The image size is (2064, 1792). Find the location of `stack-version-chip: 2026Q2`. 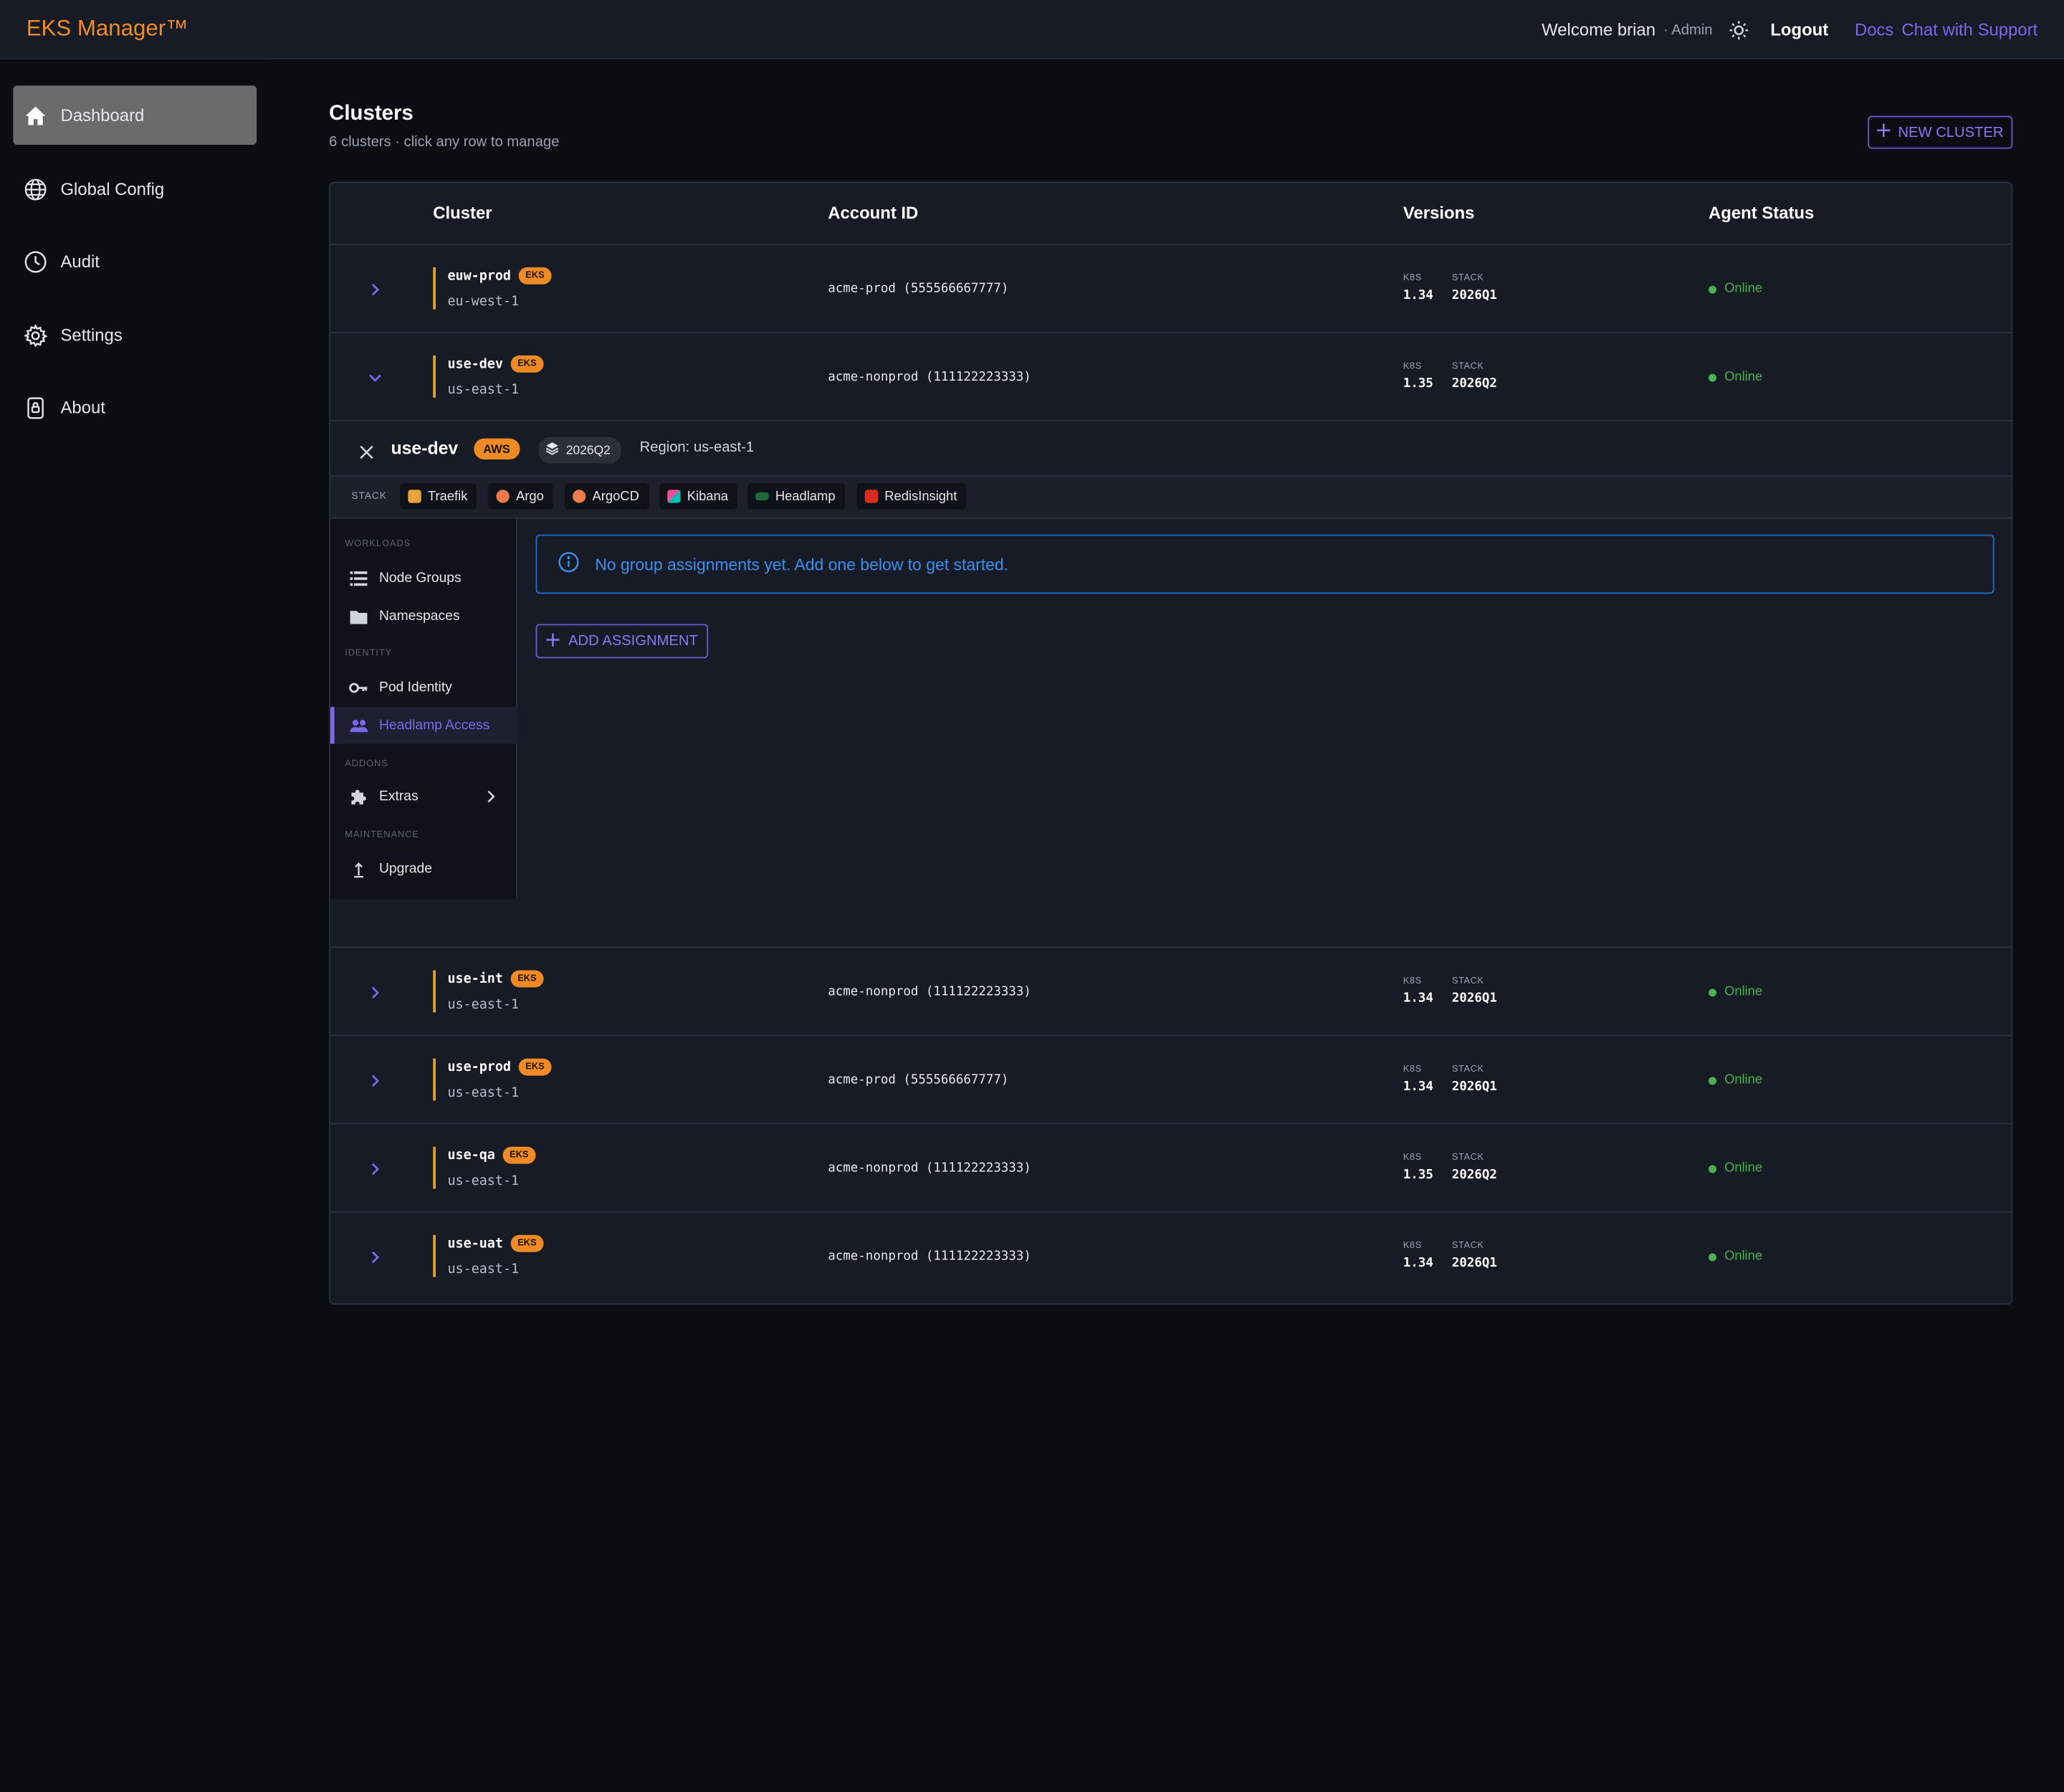

stack-version-chip: 2026Q2 is located at coordinates (579, 451).